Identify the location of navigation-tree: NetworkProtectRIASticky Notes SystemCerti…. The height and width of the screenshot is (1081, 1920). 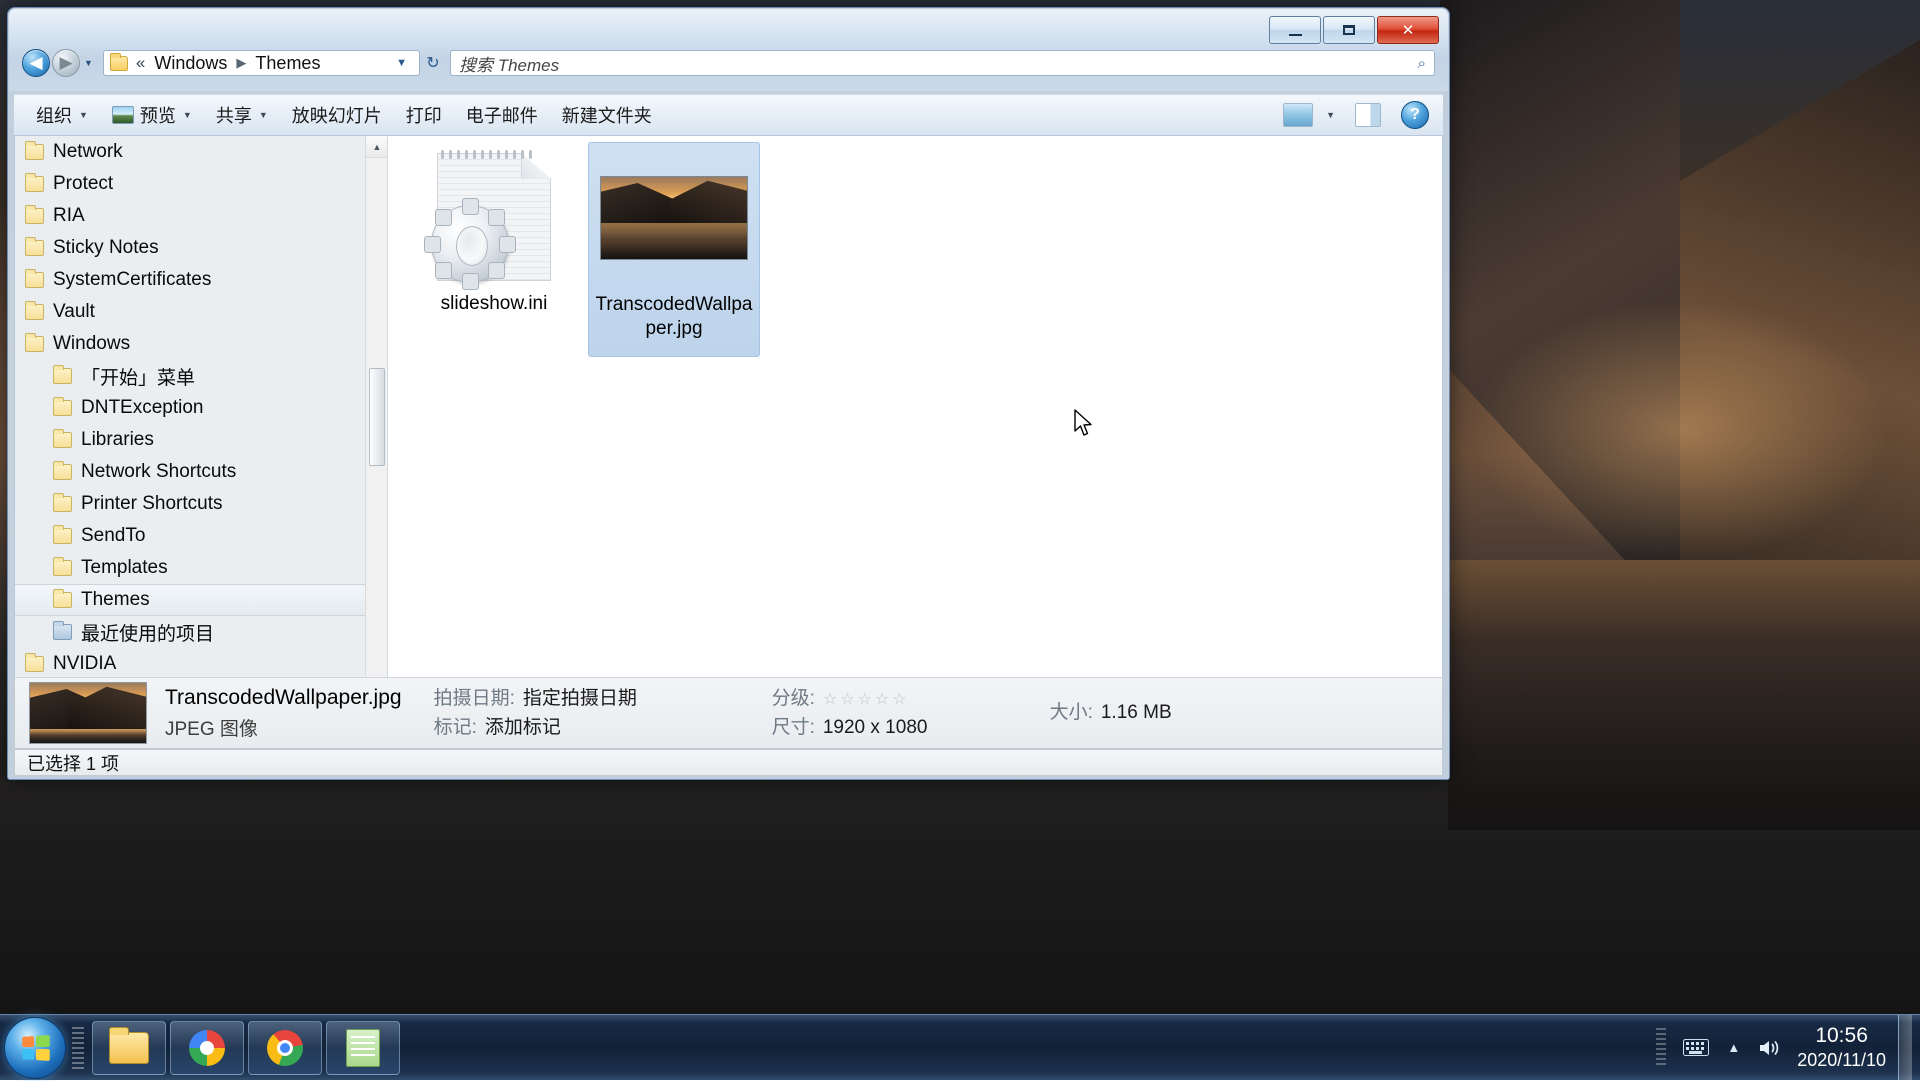
(201, 420).